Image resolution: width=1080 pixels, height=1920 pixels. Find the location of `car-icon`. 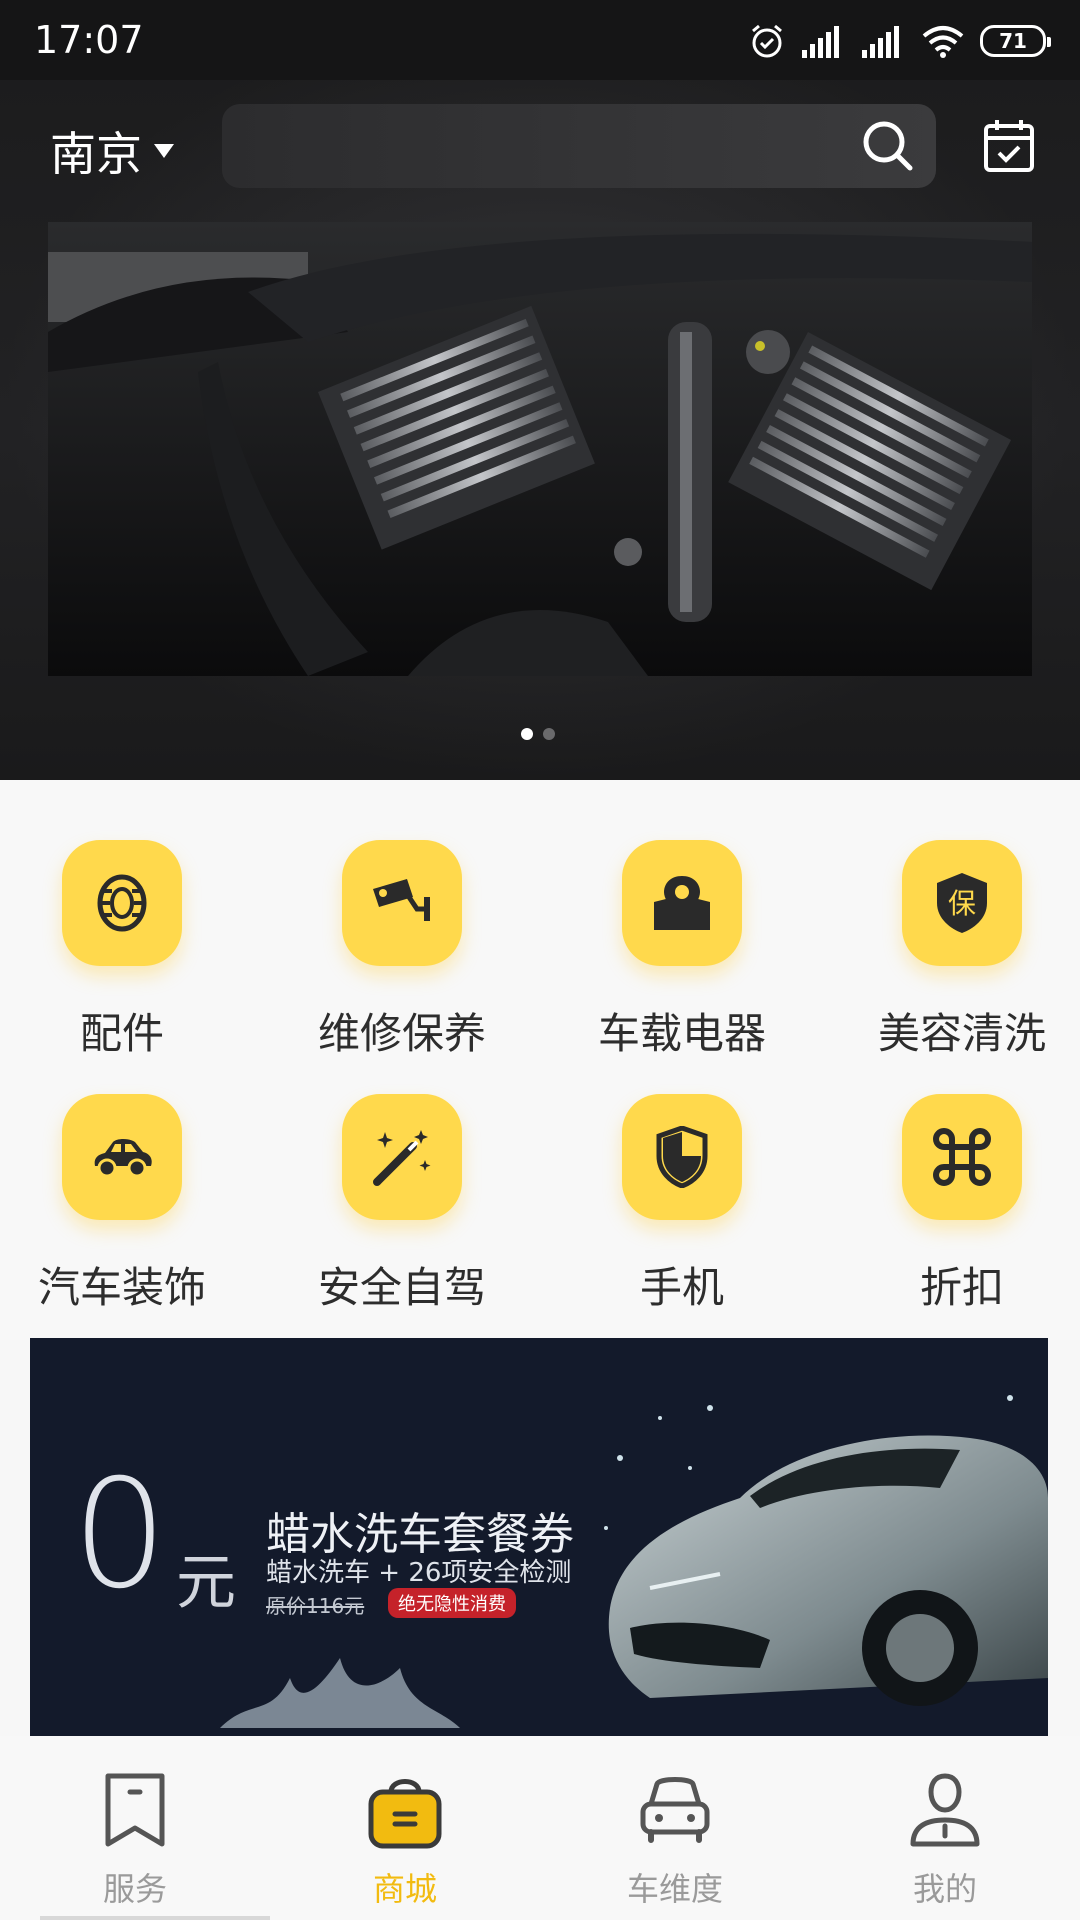

car-icon is located at coordinates (122, 1157).